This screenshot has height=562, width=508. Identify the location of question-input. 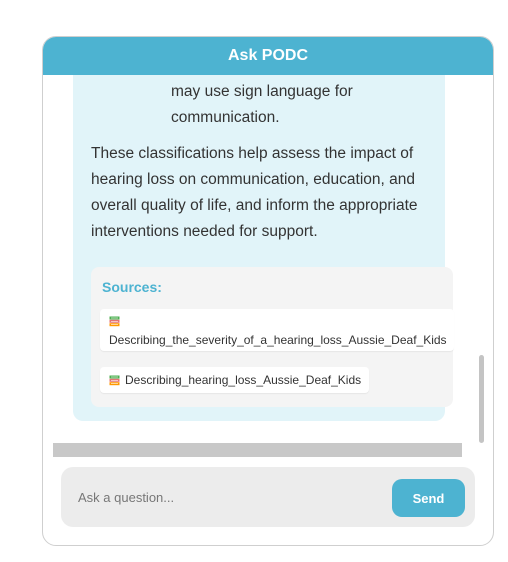
(233, 497).